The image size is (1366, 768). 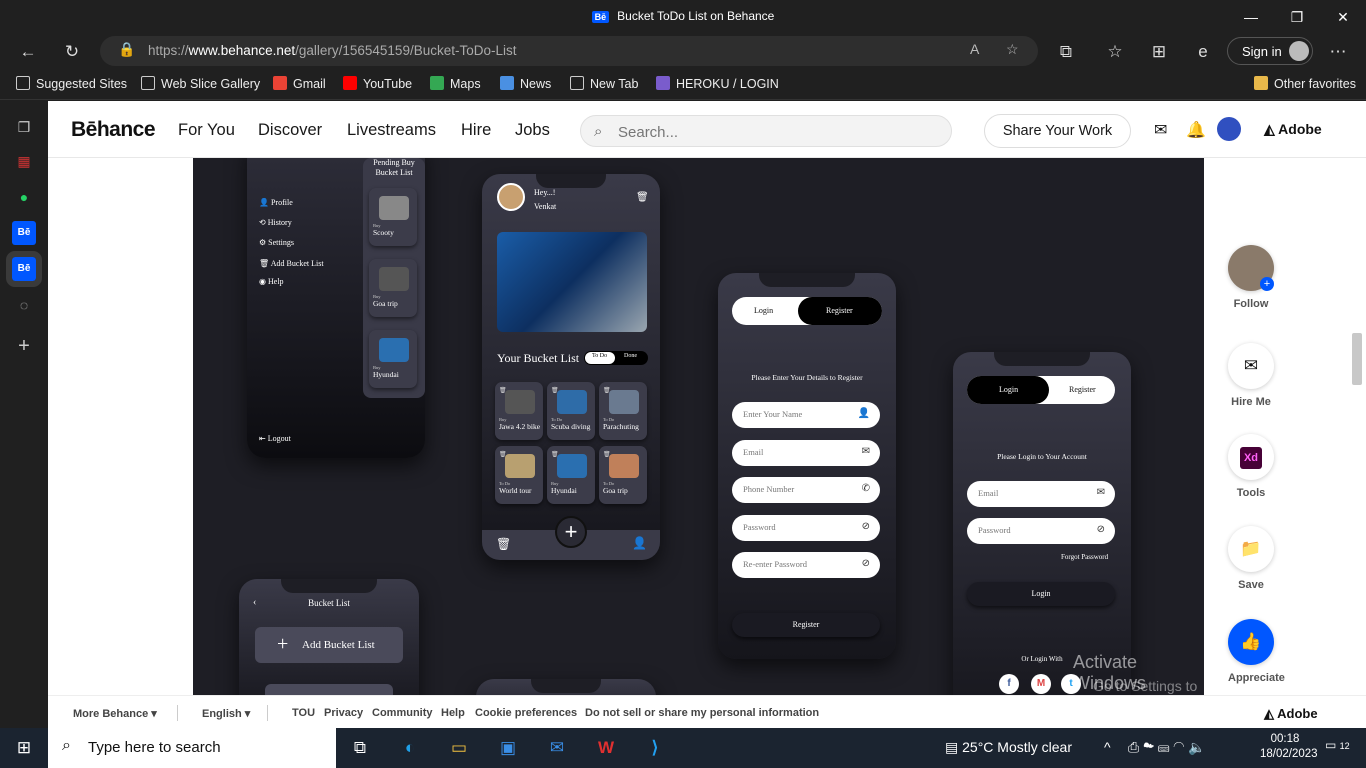 I want to click on store-icon: ▣, so click(x=508, y=748).